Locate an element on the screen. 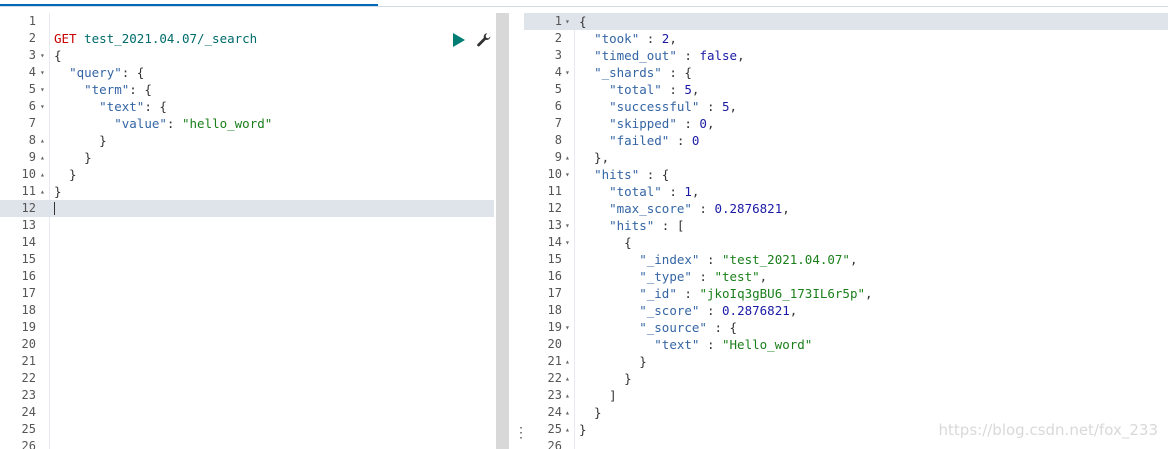 This screenshot has width=1168, height=449. code-text: "_shards" : { is located at coordinates (643, 72).